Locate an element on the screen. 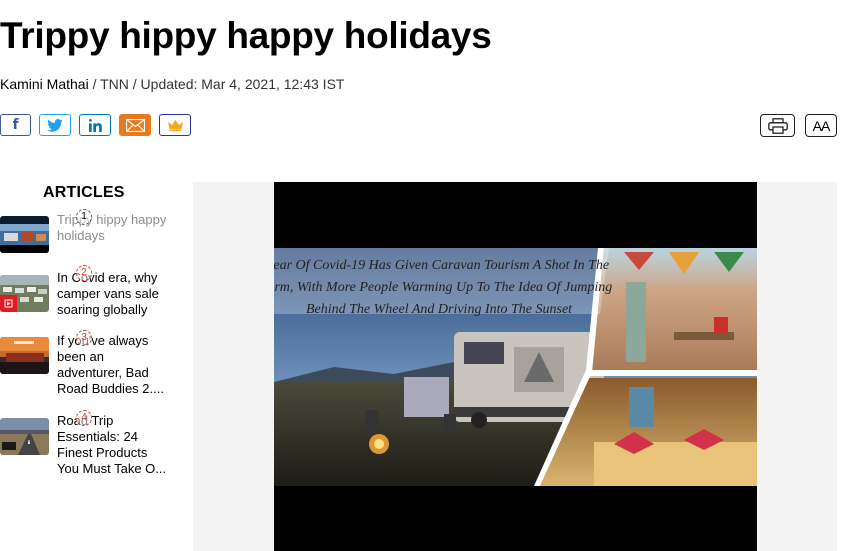 The height and width of the screenshot is (551, 852). byline-meta: / TNN / Updated: Mar 4, 2021, 12:43 IST is located at coordinates (216, 84).